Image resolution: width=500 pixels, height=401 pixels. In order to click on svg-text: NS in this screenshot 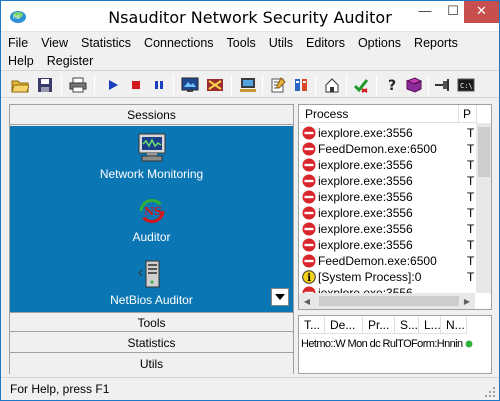, I will do `click(153, 211)`.